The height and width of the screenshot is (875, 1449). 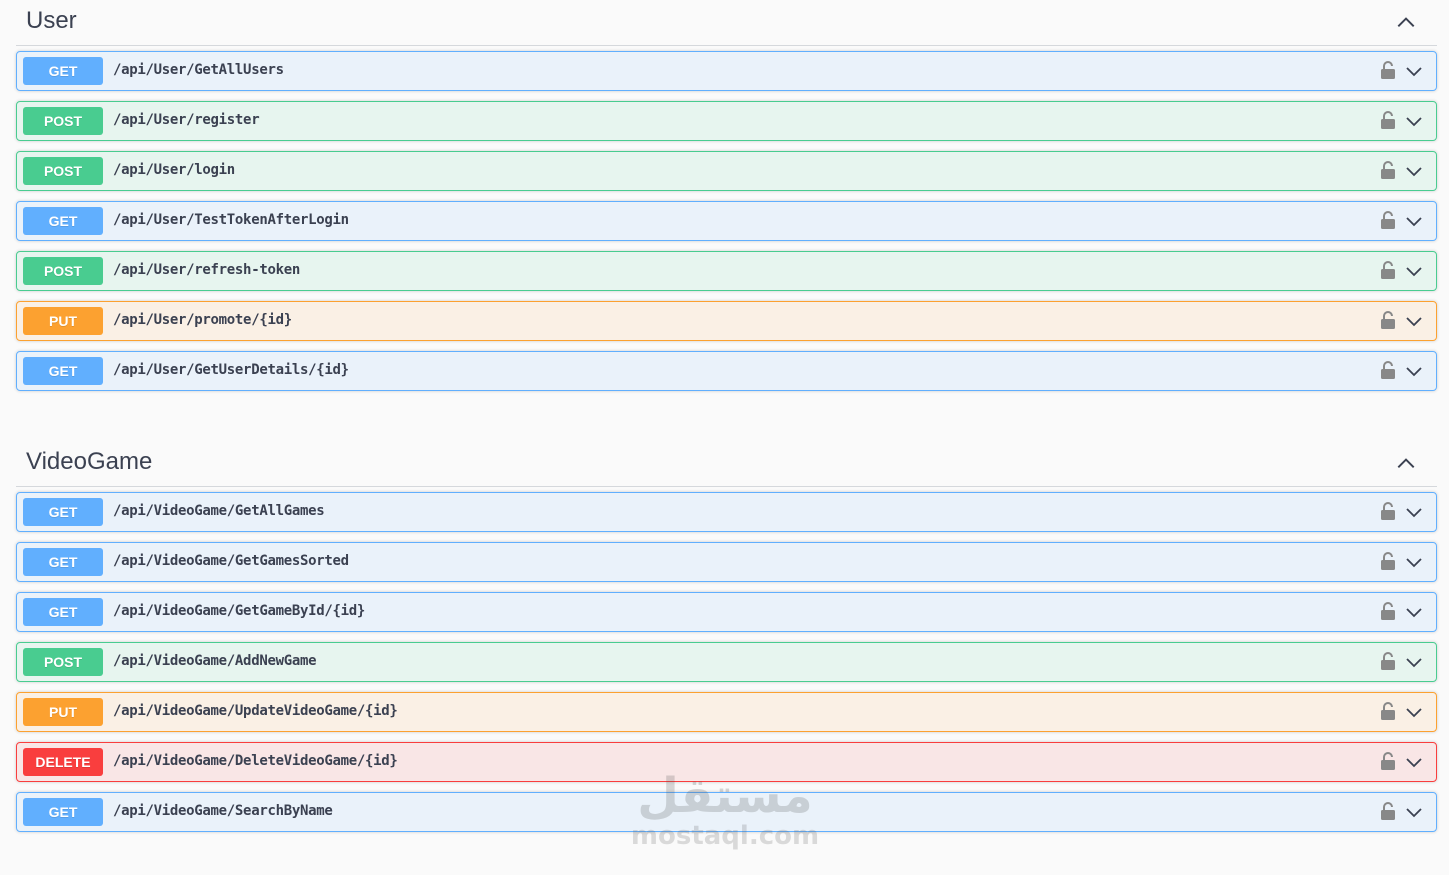 I want to click on operation-path: /api/VideoGame/GetGamesSorted, so click(x=231, y=561).